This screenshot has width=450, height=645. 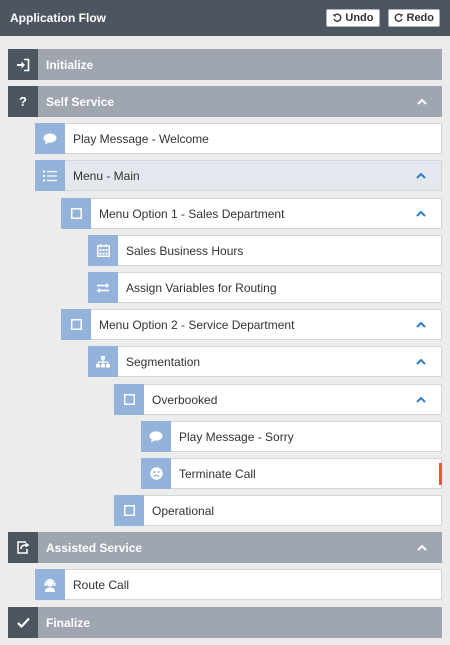 What do you see at coordinates (141, 138) in the screenshot?
I see `node-label: Play Message - Welcome` at bounding box center [141, 138].